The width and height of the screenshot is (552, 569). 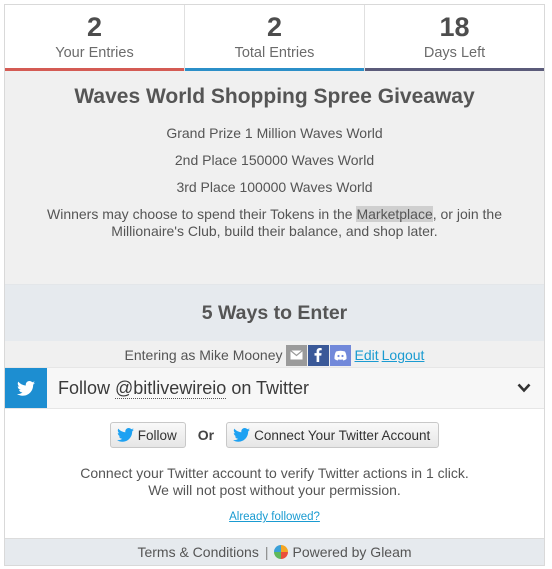 I want to click on stat-days-left: 18 Days Left, so click(x=454, y=38).